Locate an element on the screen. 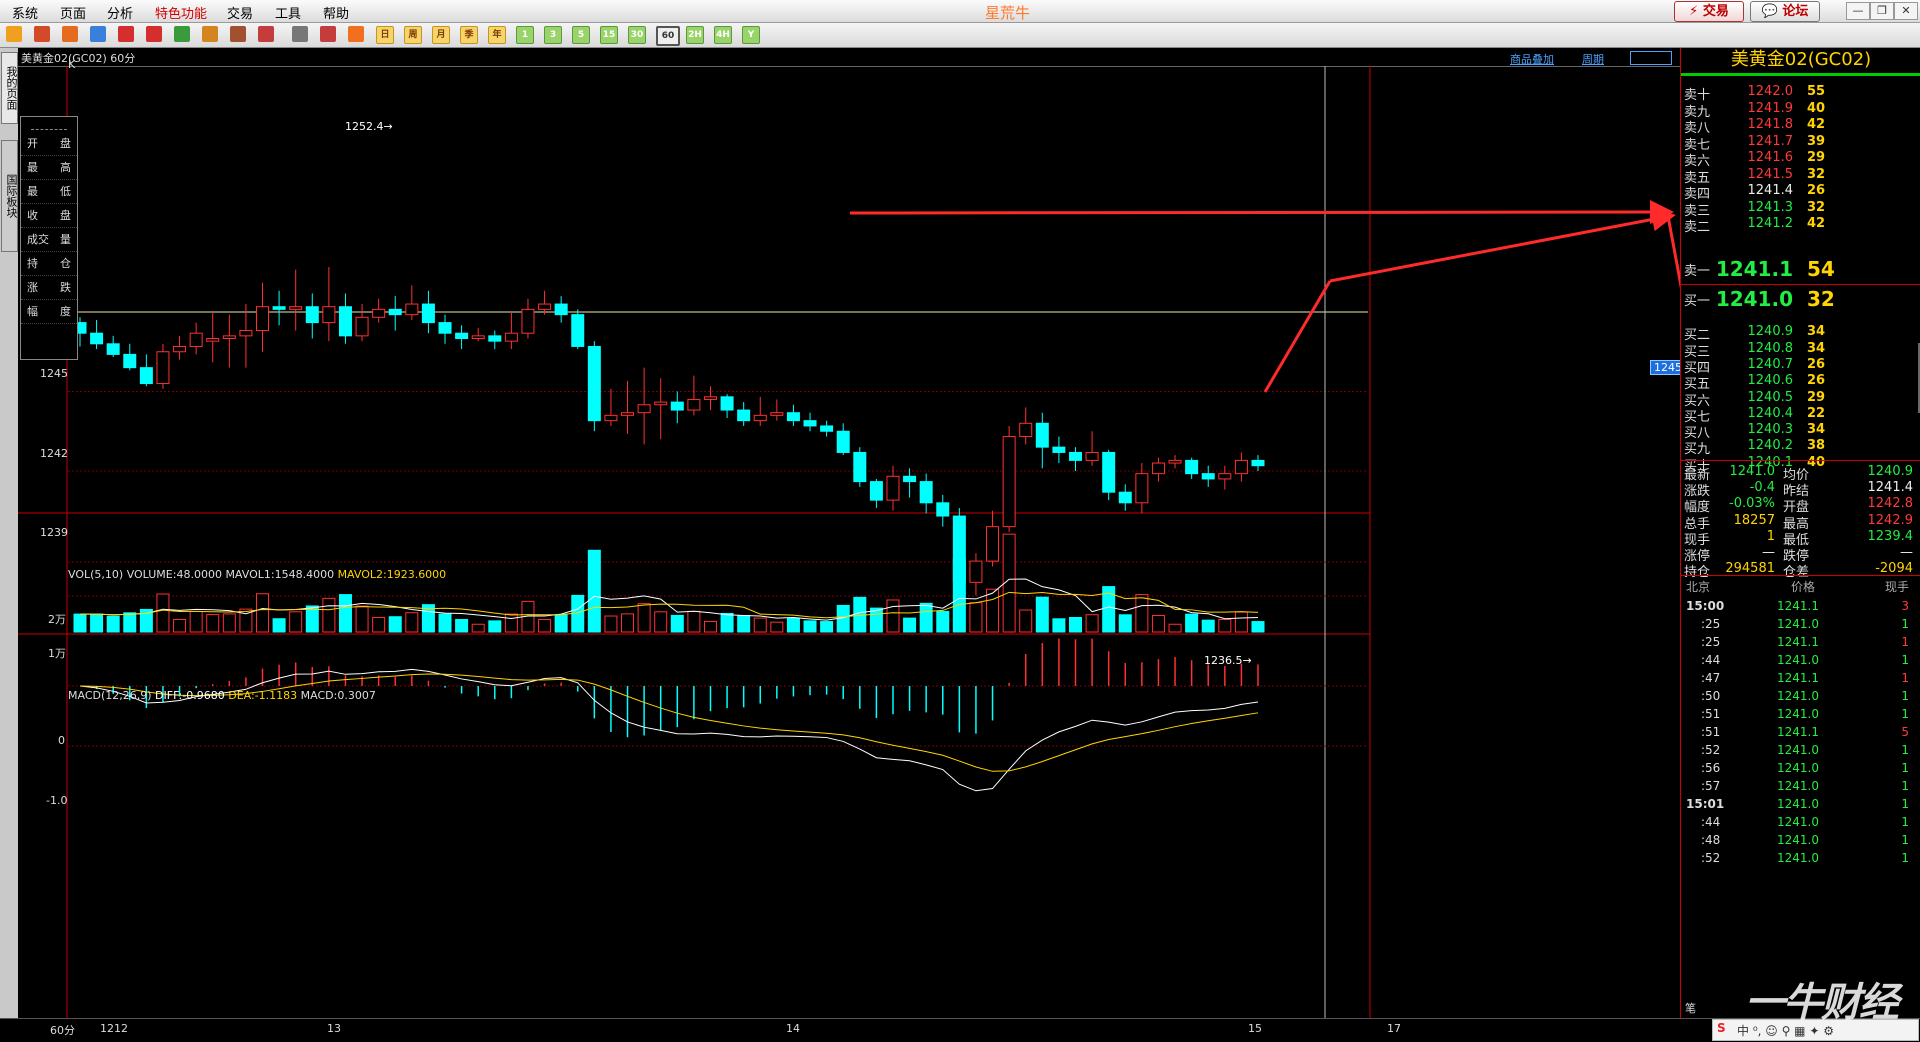 The image size is (1920, 1042). menu-page: 页面 is located at coordinates (73, 12).